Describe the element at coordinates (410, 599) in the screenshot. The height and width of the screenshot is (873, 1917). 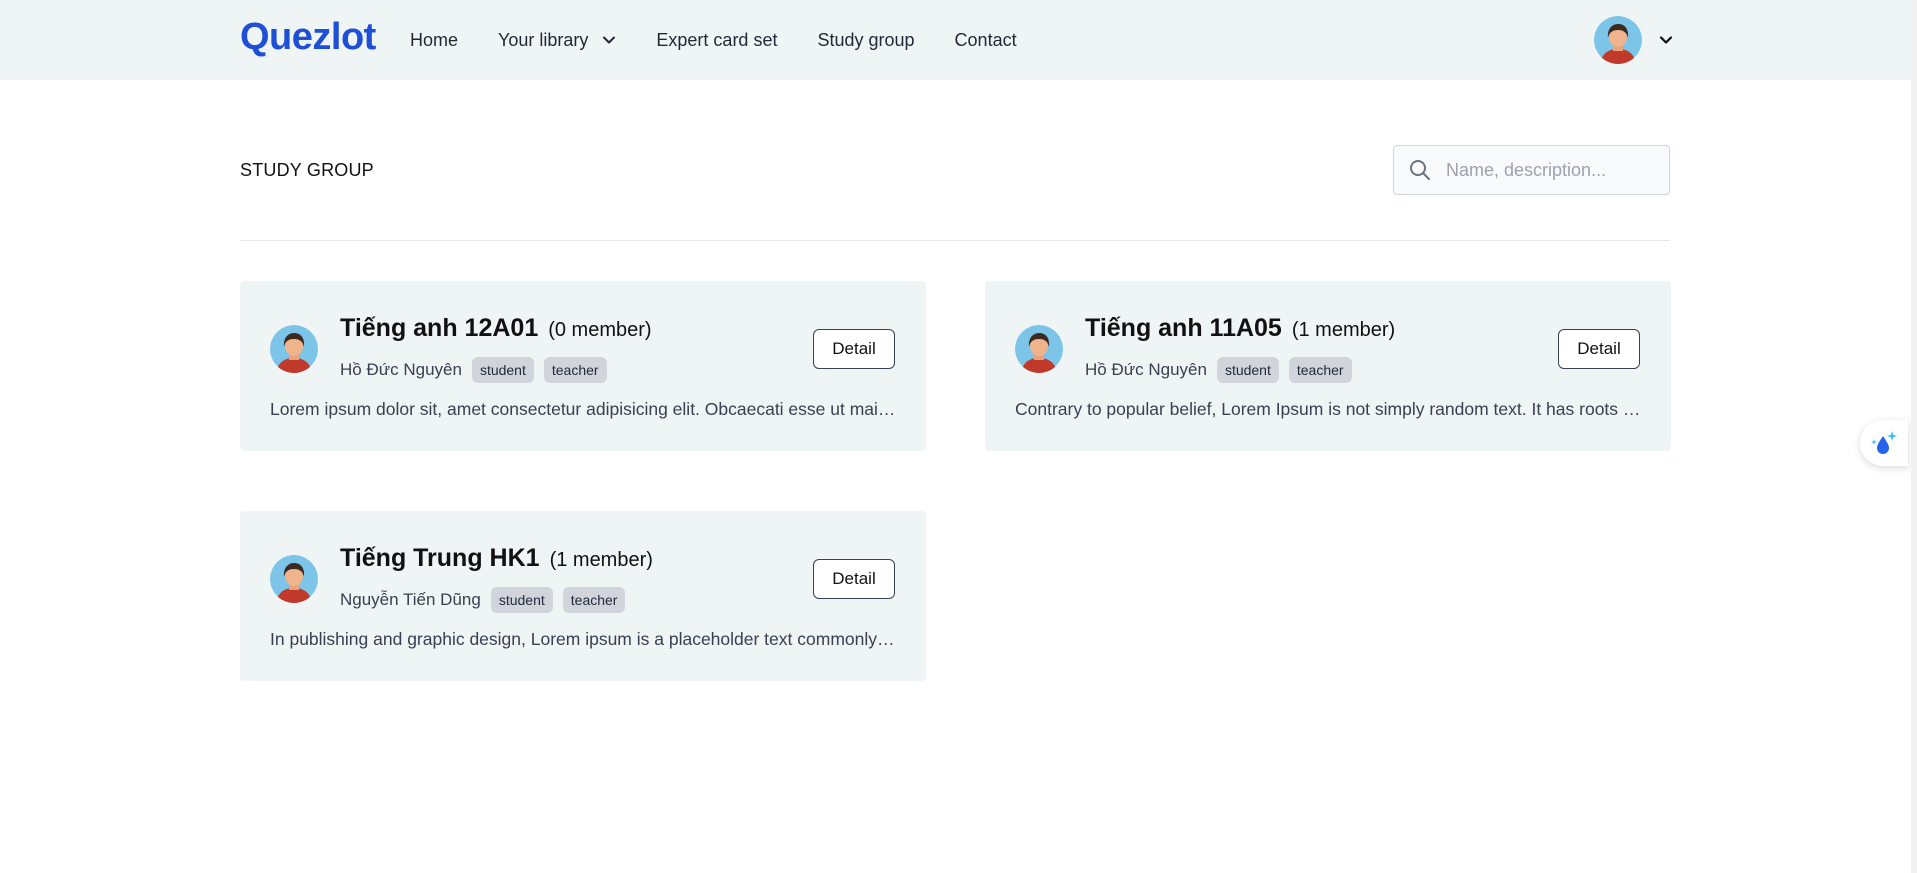
I see `owner-name: Nguyễn Tiến Dũng` at that location.